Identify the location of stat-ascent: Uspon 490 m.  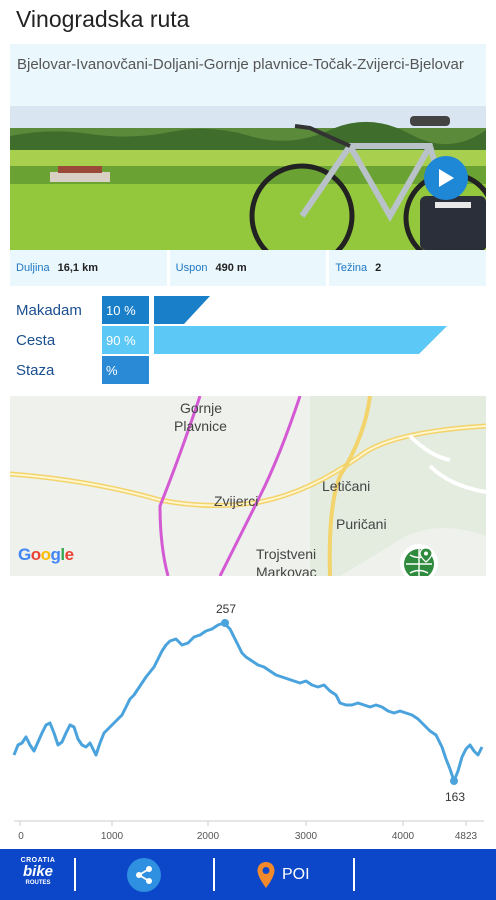
(248, 268).